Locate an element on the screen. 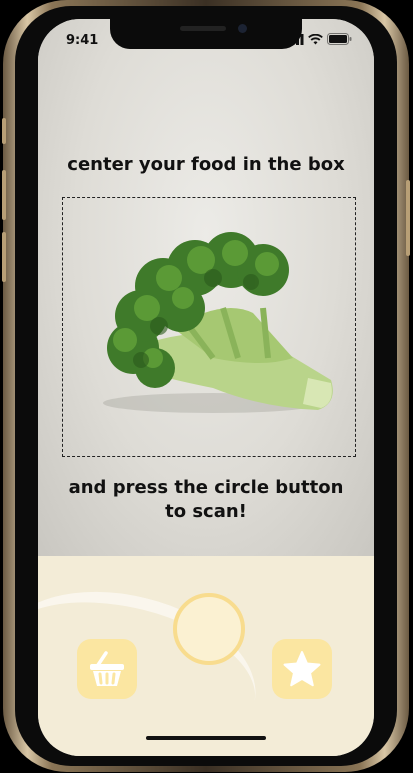 The width and height of the screenshot is (413, 773). volume-up-button is located at coordinates (4, 195).